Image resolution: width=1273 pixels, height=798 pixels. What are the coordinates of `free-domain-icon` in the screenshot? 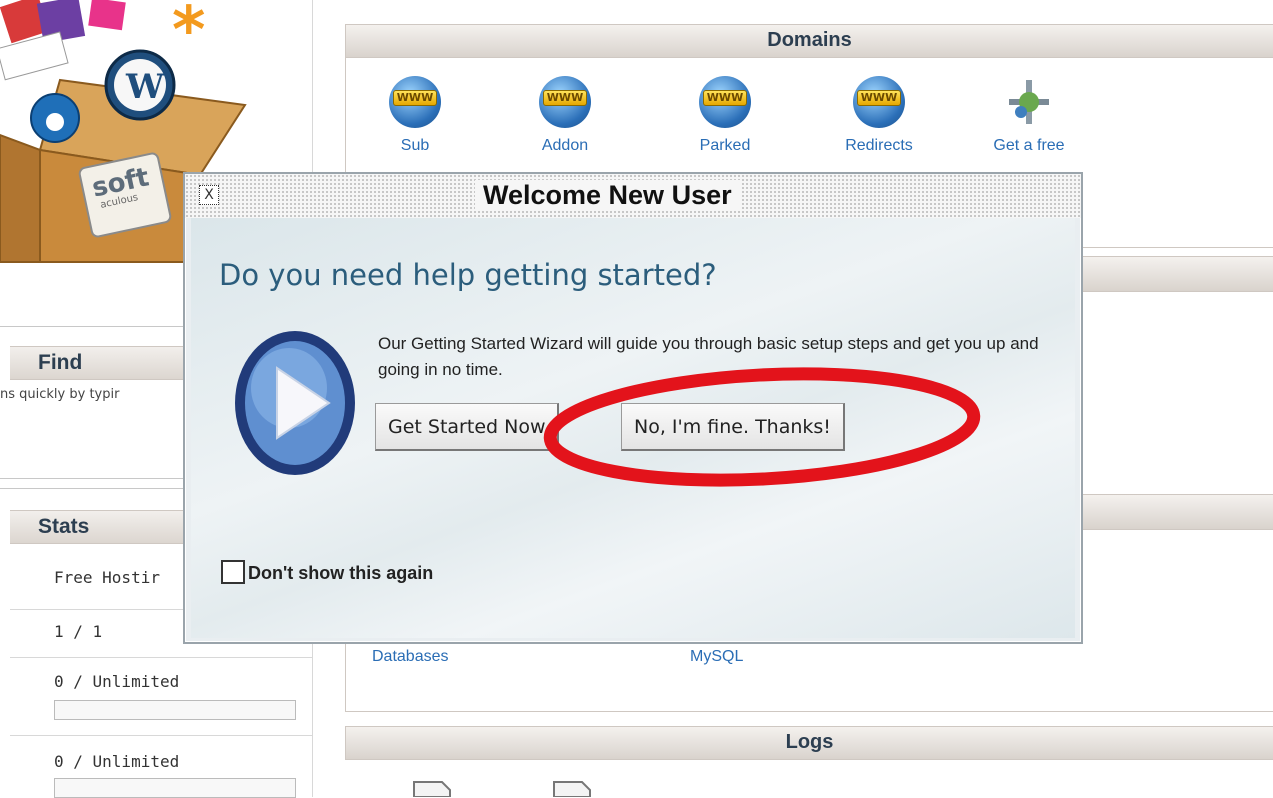 It's located at (1029, 102).